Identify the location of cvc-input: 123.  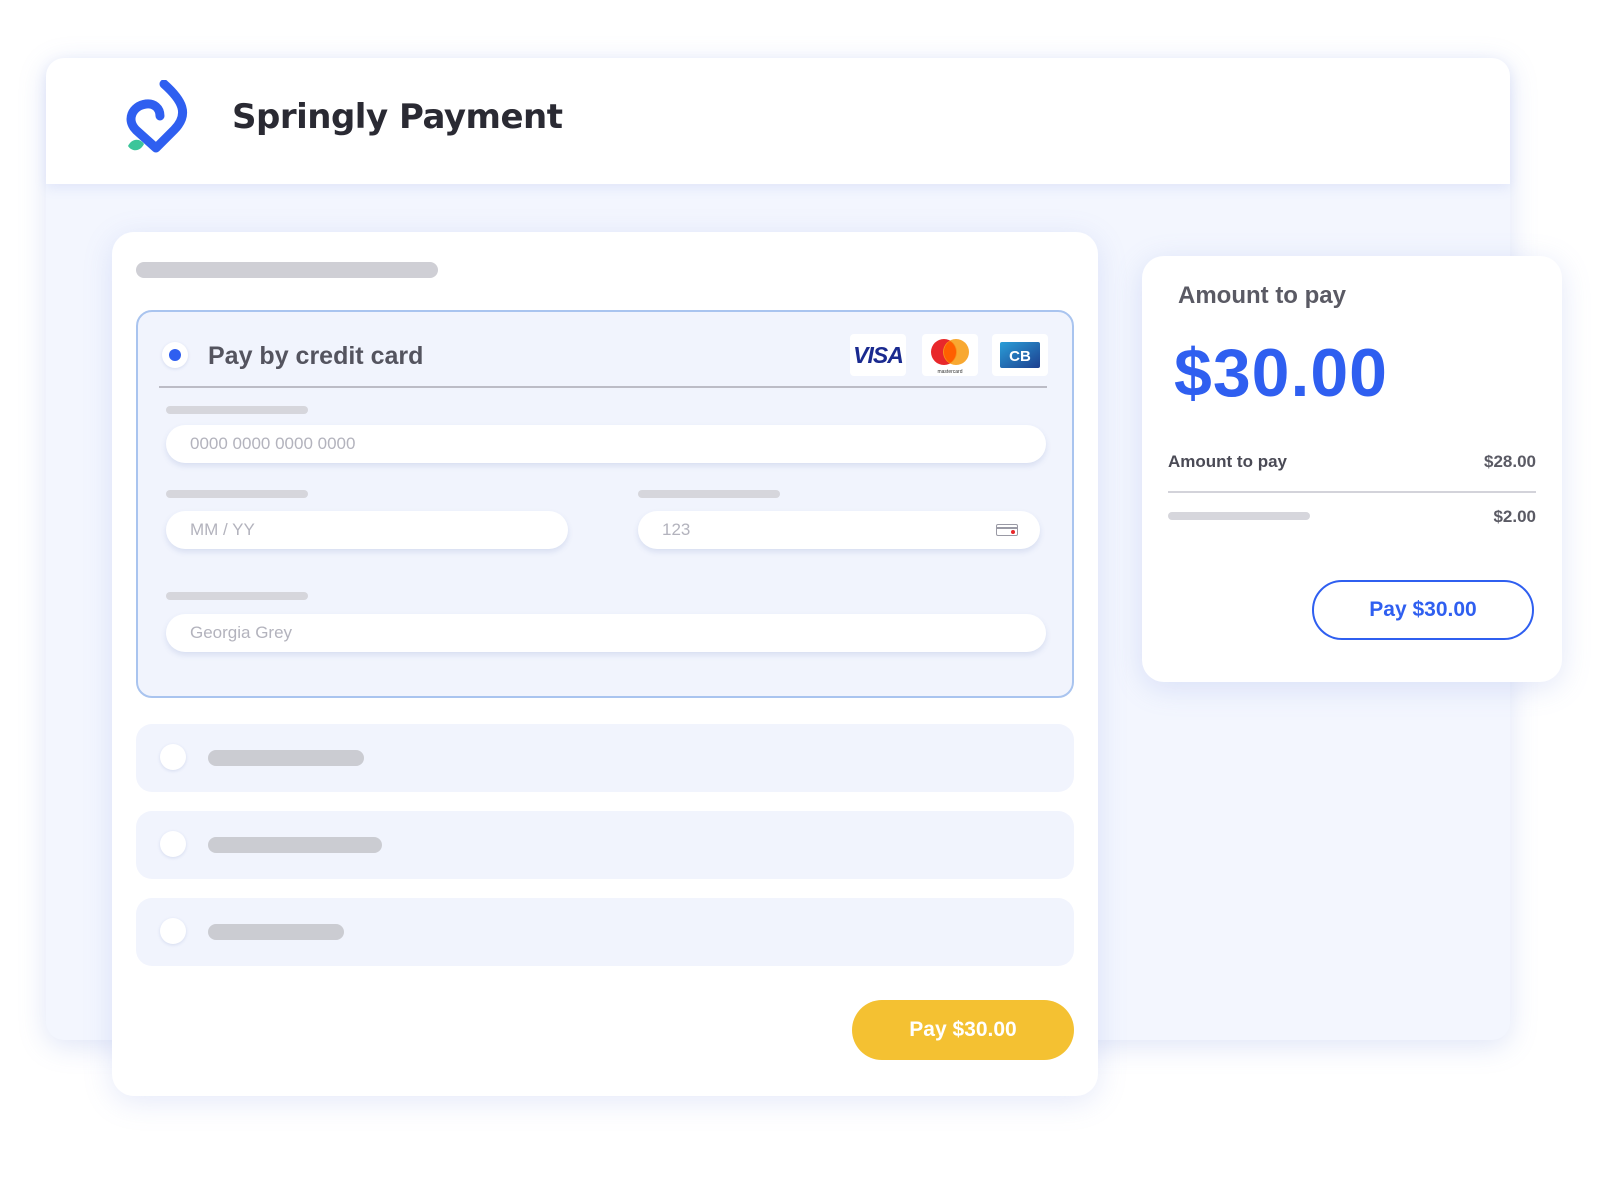
(839, 530).